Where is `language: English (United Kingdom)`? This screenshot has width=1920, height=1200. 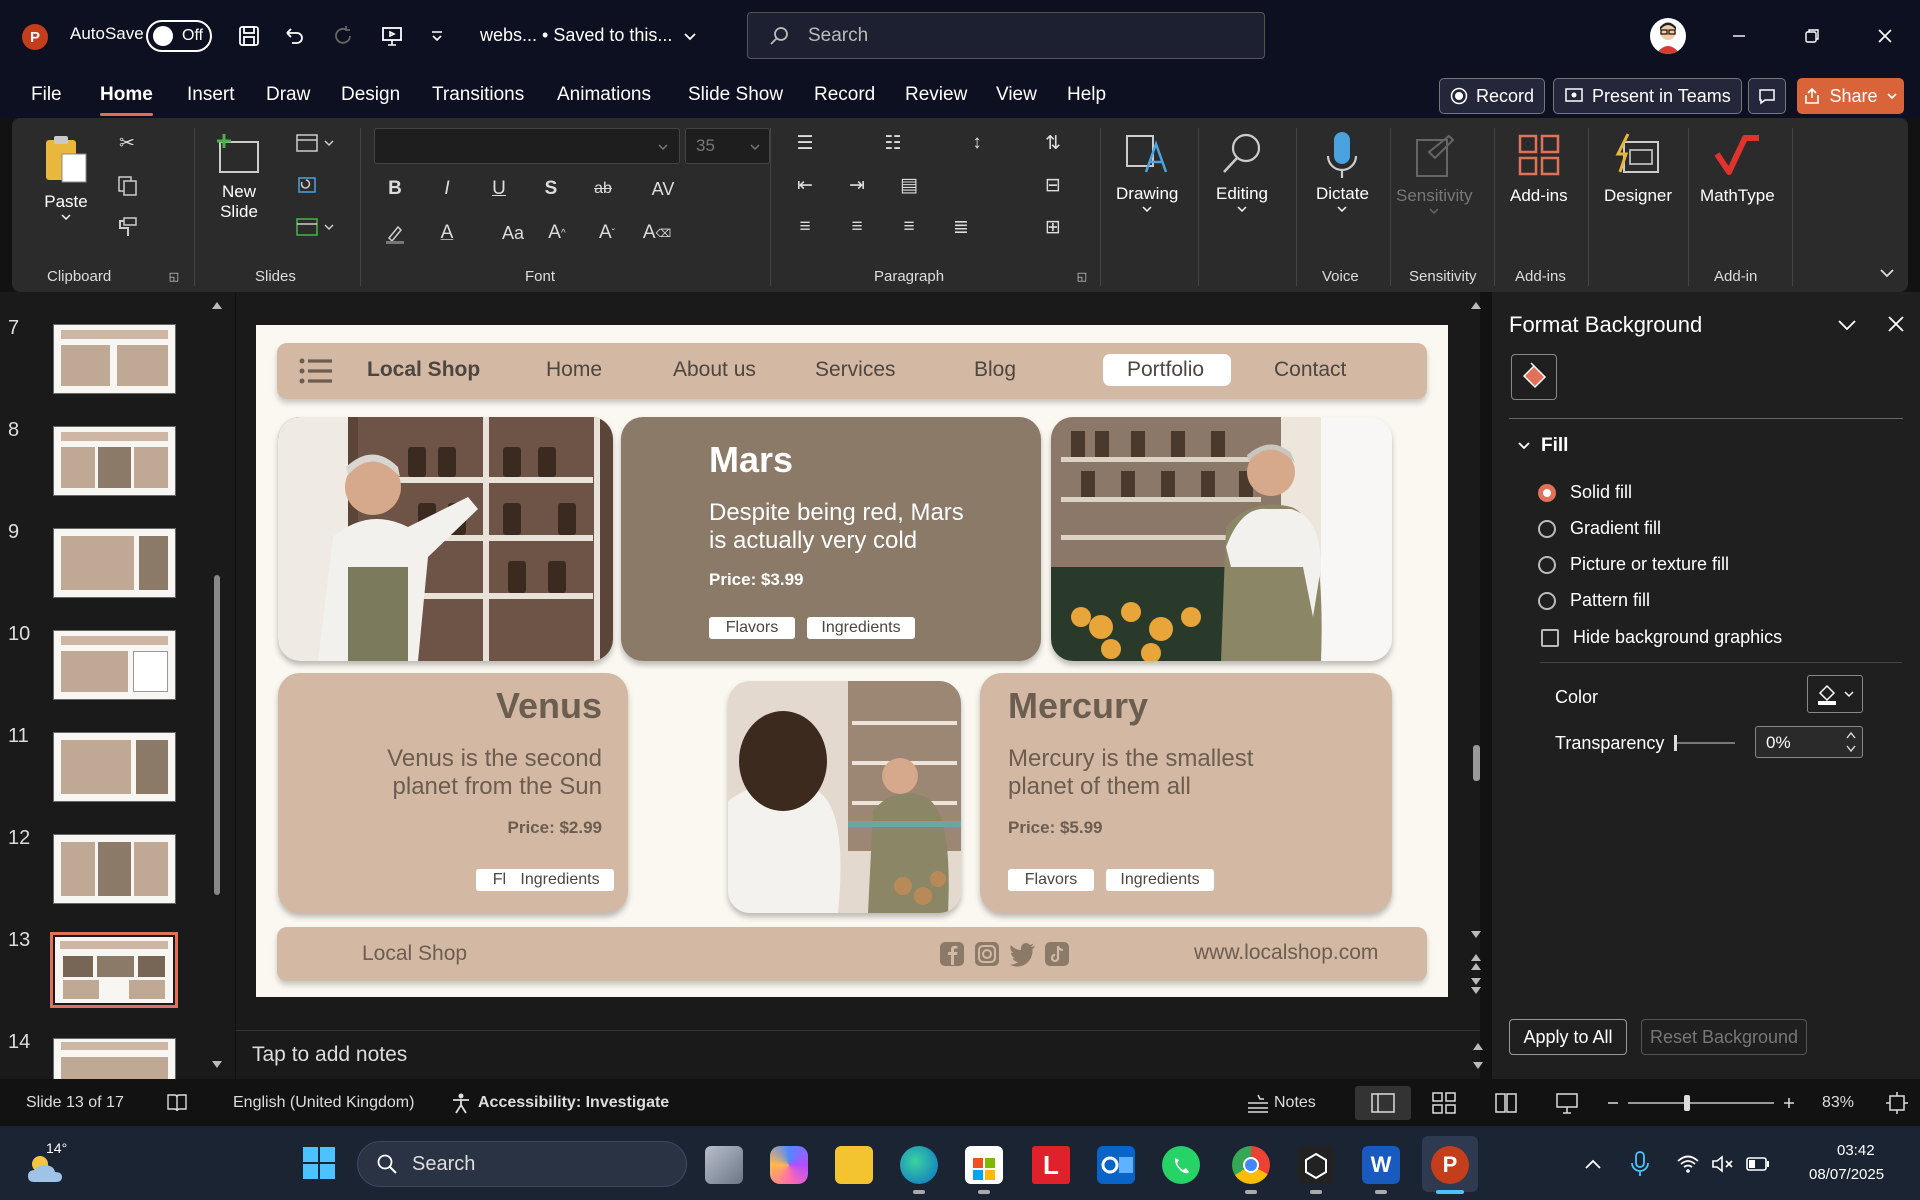
language: English (United Kingdom) is located at coordinates (323, 1103).